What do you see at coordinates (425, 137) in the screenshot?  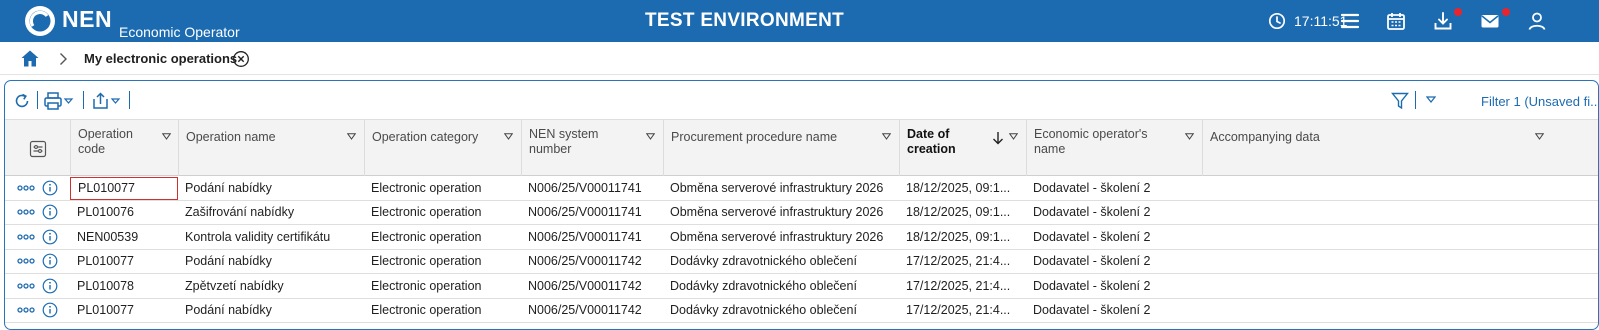 I see `column-header-label: Operation category` at bounding box center [425, 137].